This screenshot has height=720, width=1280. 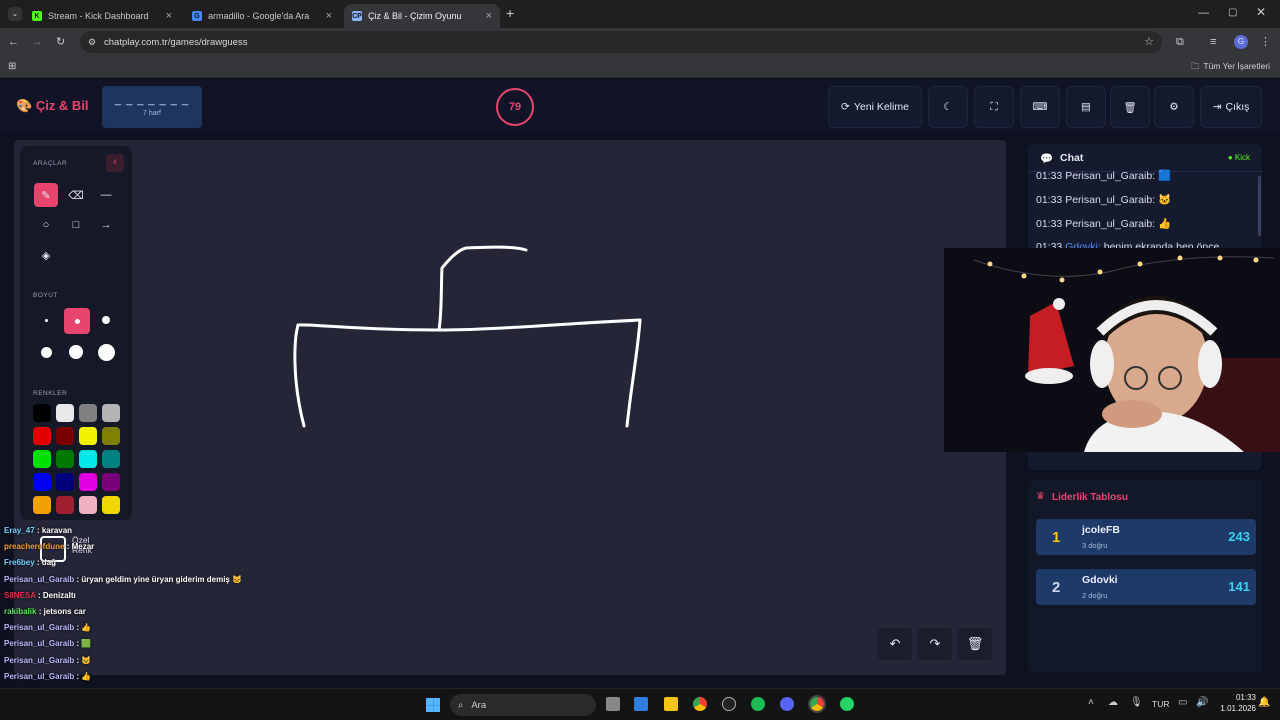 I want to click on close-window-icon: ✕, so click(x=1261, y=12).